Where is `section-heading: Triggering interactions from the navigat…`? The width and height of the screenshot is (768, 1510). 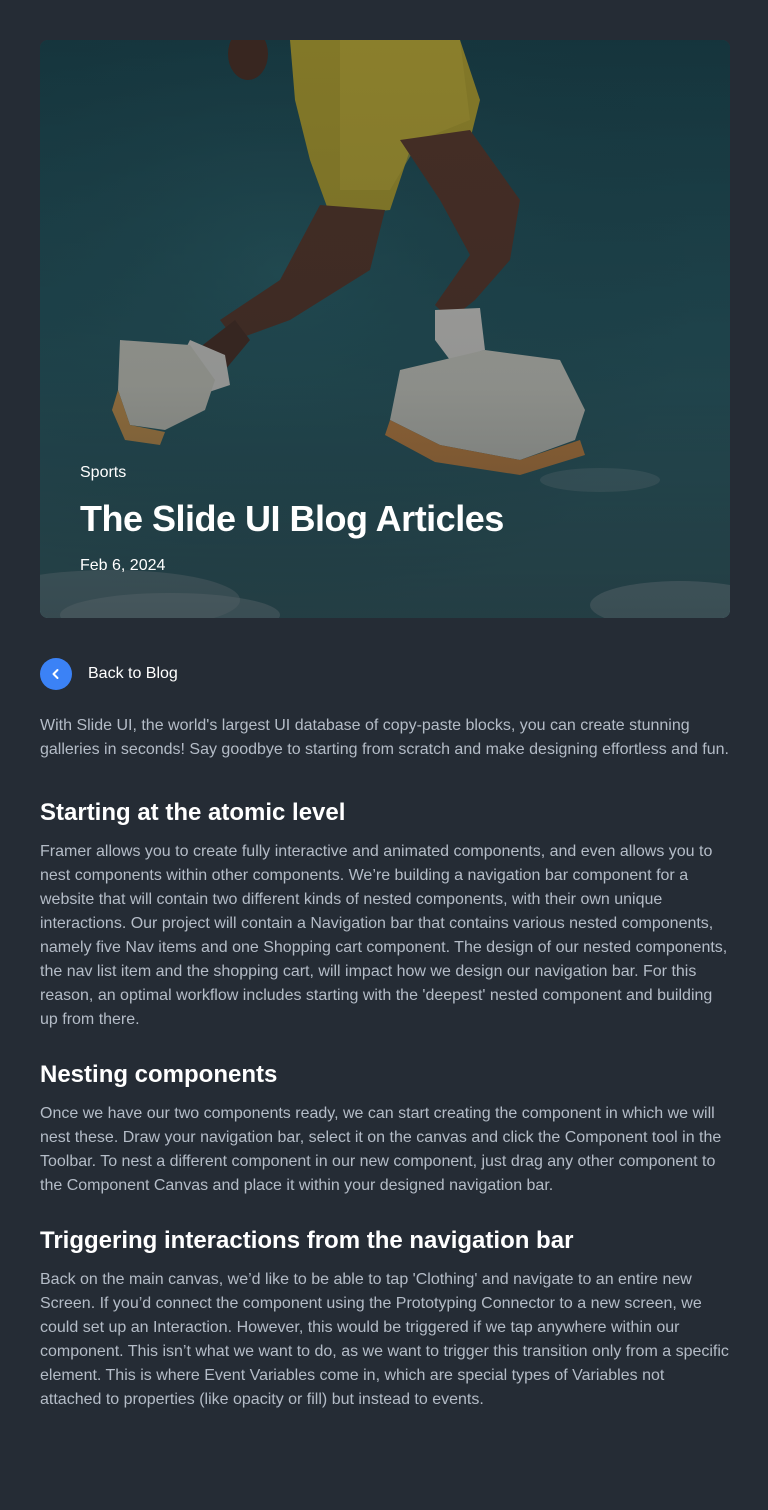
section-heading: Triggering interactions from the navigat… is located at coordinates (307, 1240).